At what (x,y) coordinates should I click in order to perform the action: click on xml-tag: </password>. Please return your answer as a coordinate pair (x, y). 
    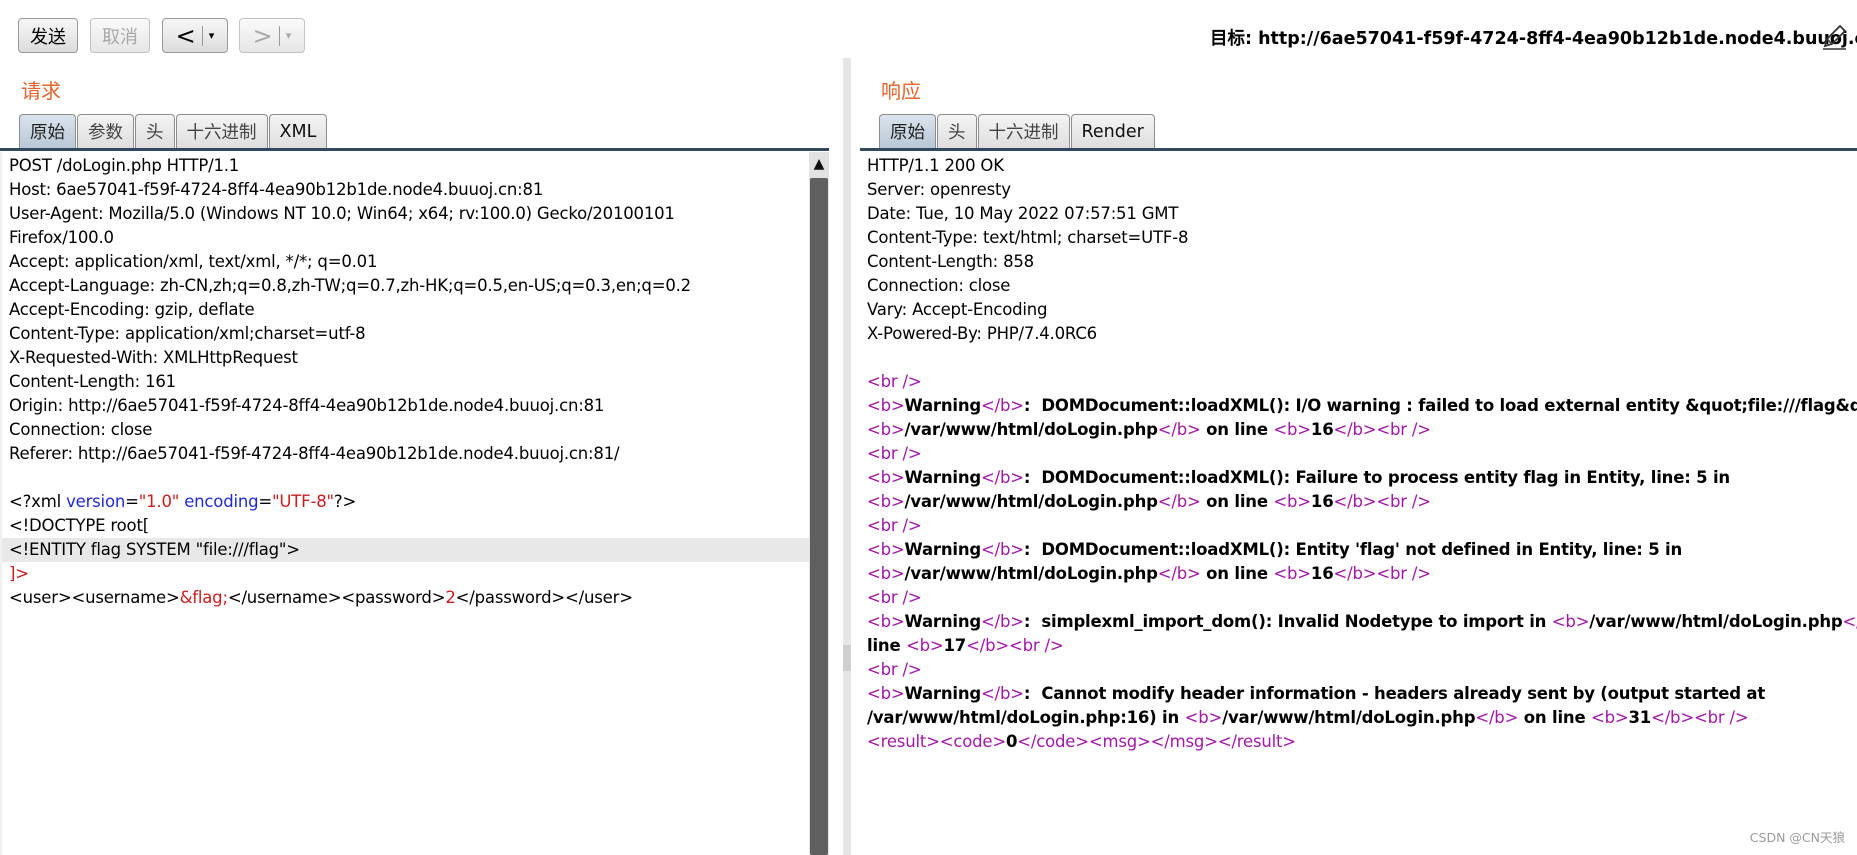
    Looking at the image, I should click on (510, 597).